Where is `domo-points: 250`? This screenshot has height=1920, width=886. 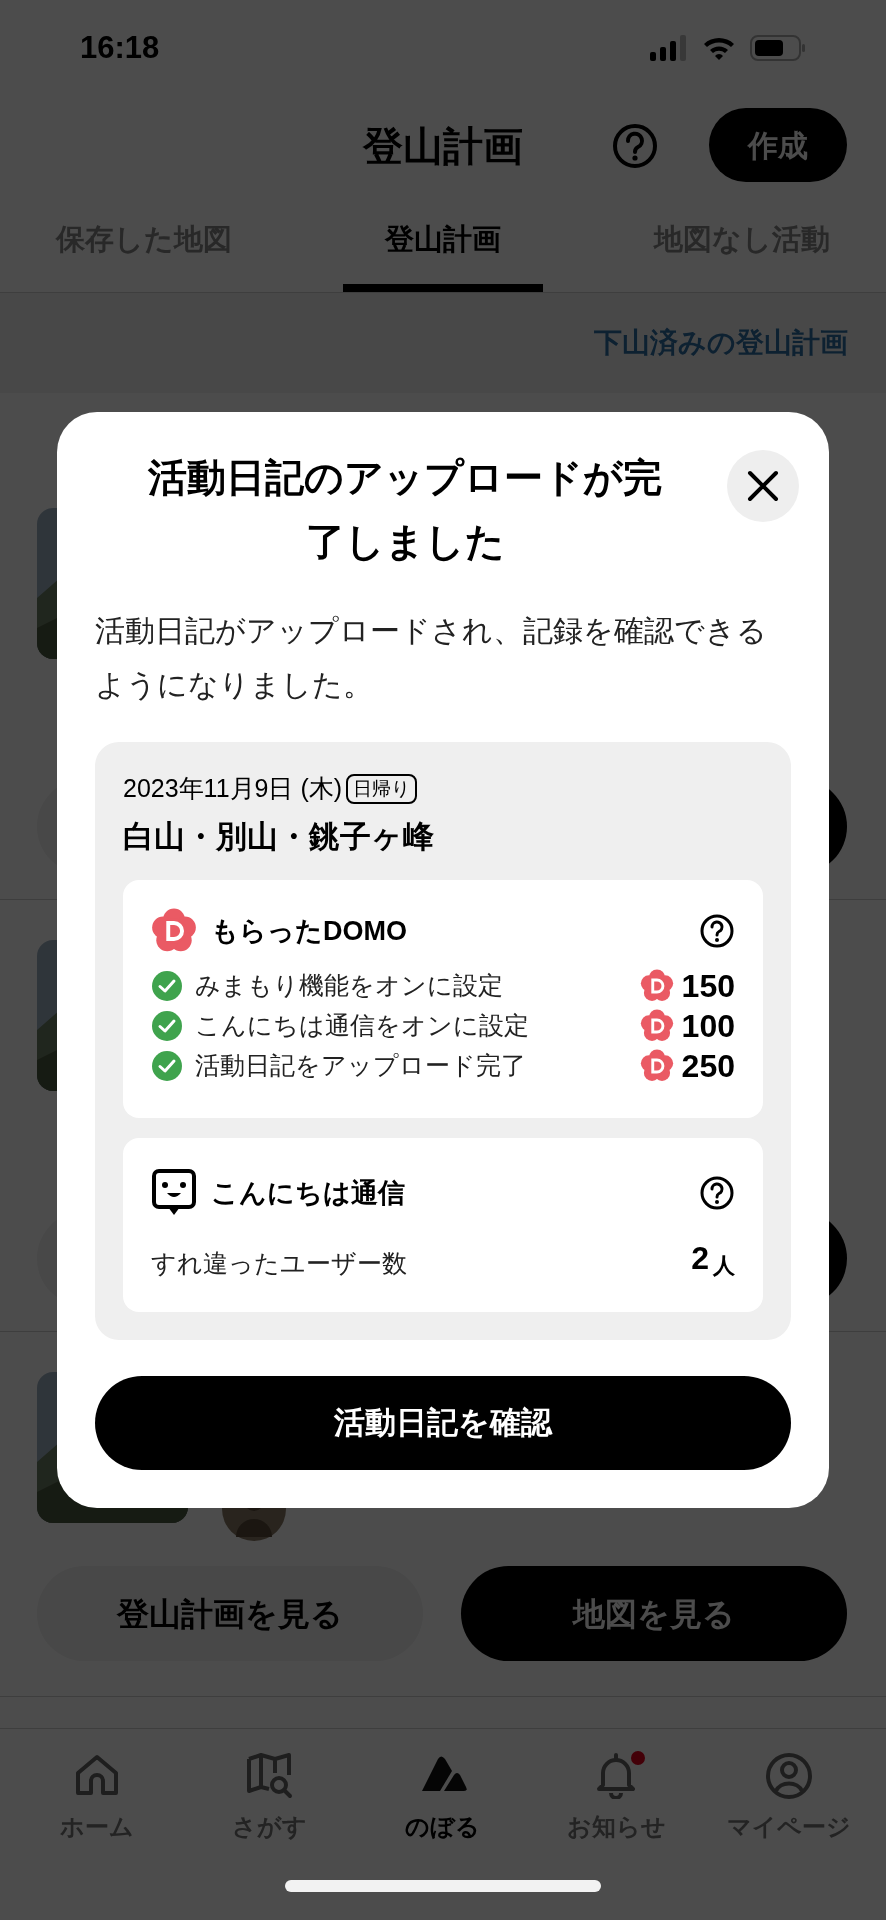
domo-points: 250 is located at coordinates (708, 1066).